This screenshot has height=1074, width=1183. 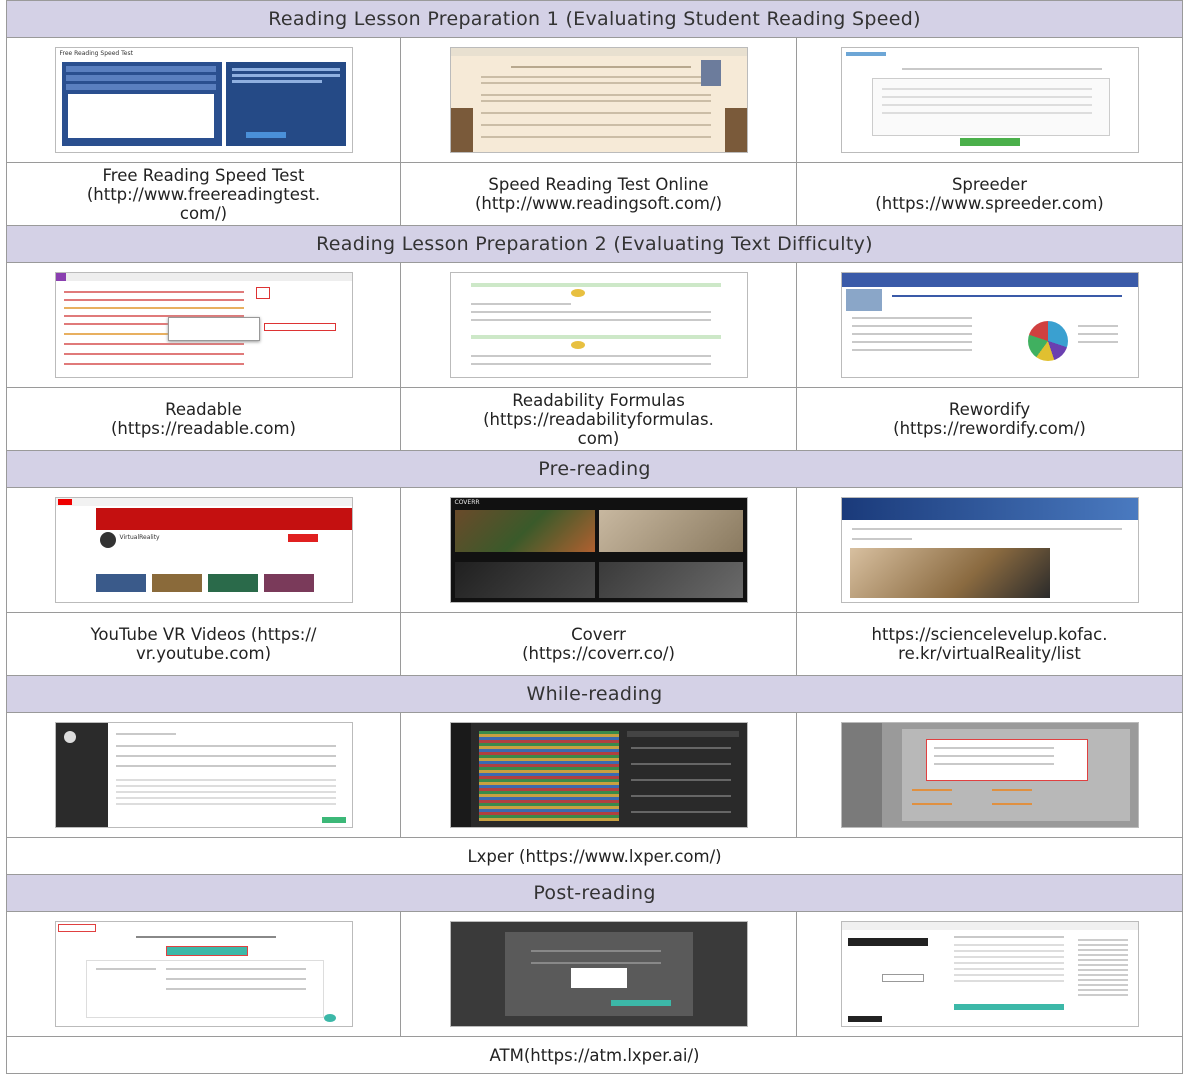 I want to click on caption-spreeder: Spreeder (https://www.spreeder.com), so click(x=989, y=194).